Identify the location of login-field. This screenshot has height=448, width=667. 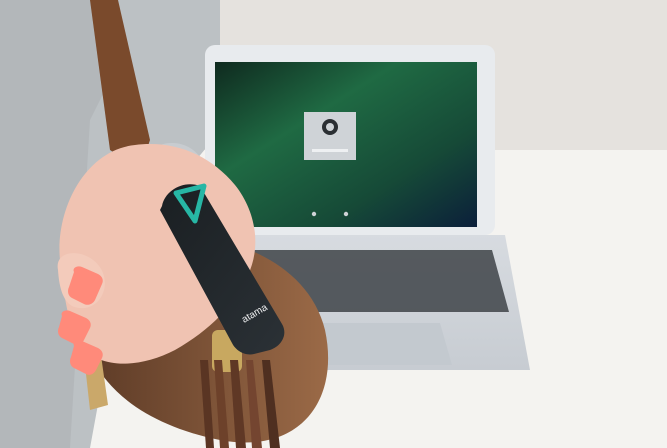
(330, 150).